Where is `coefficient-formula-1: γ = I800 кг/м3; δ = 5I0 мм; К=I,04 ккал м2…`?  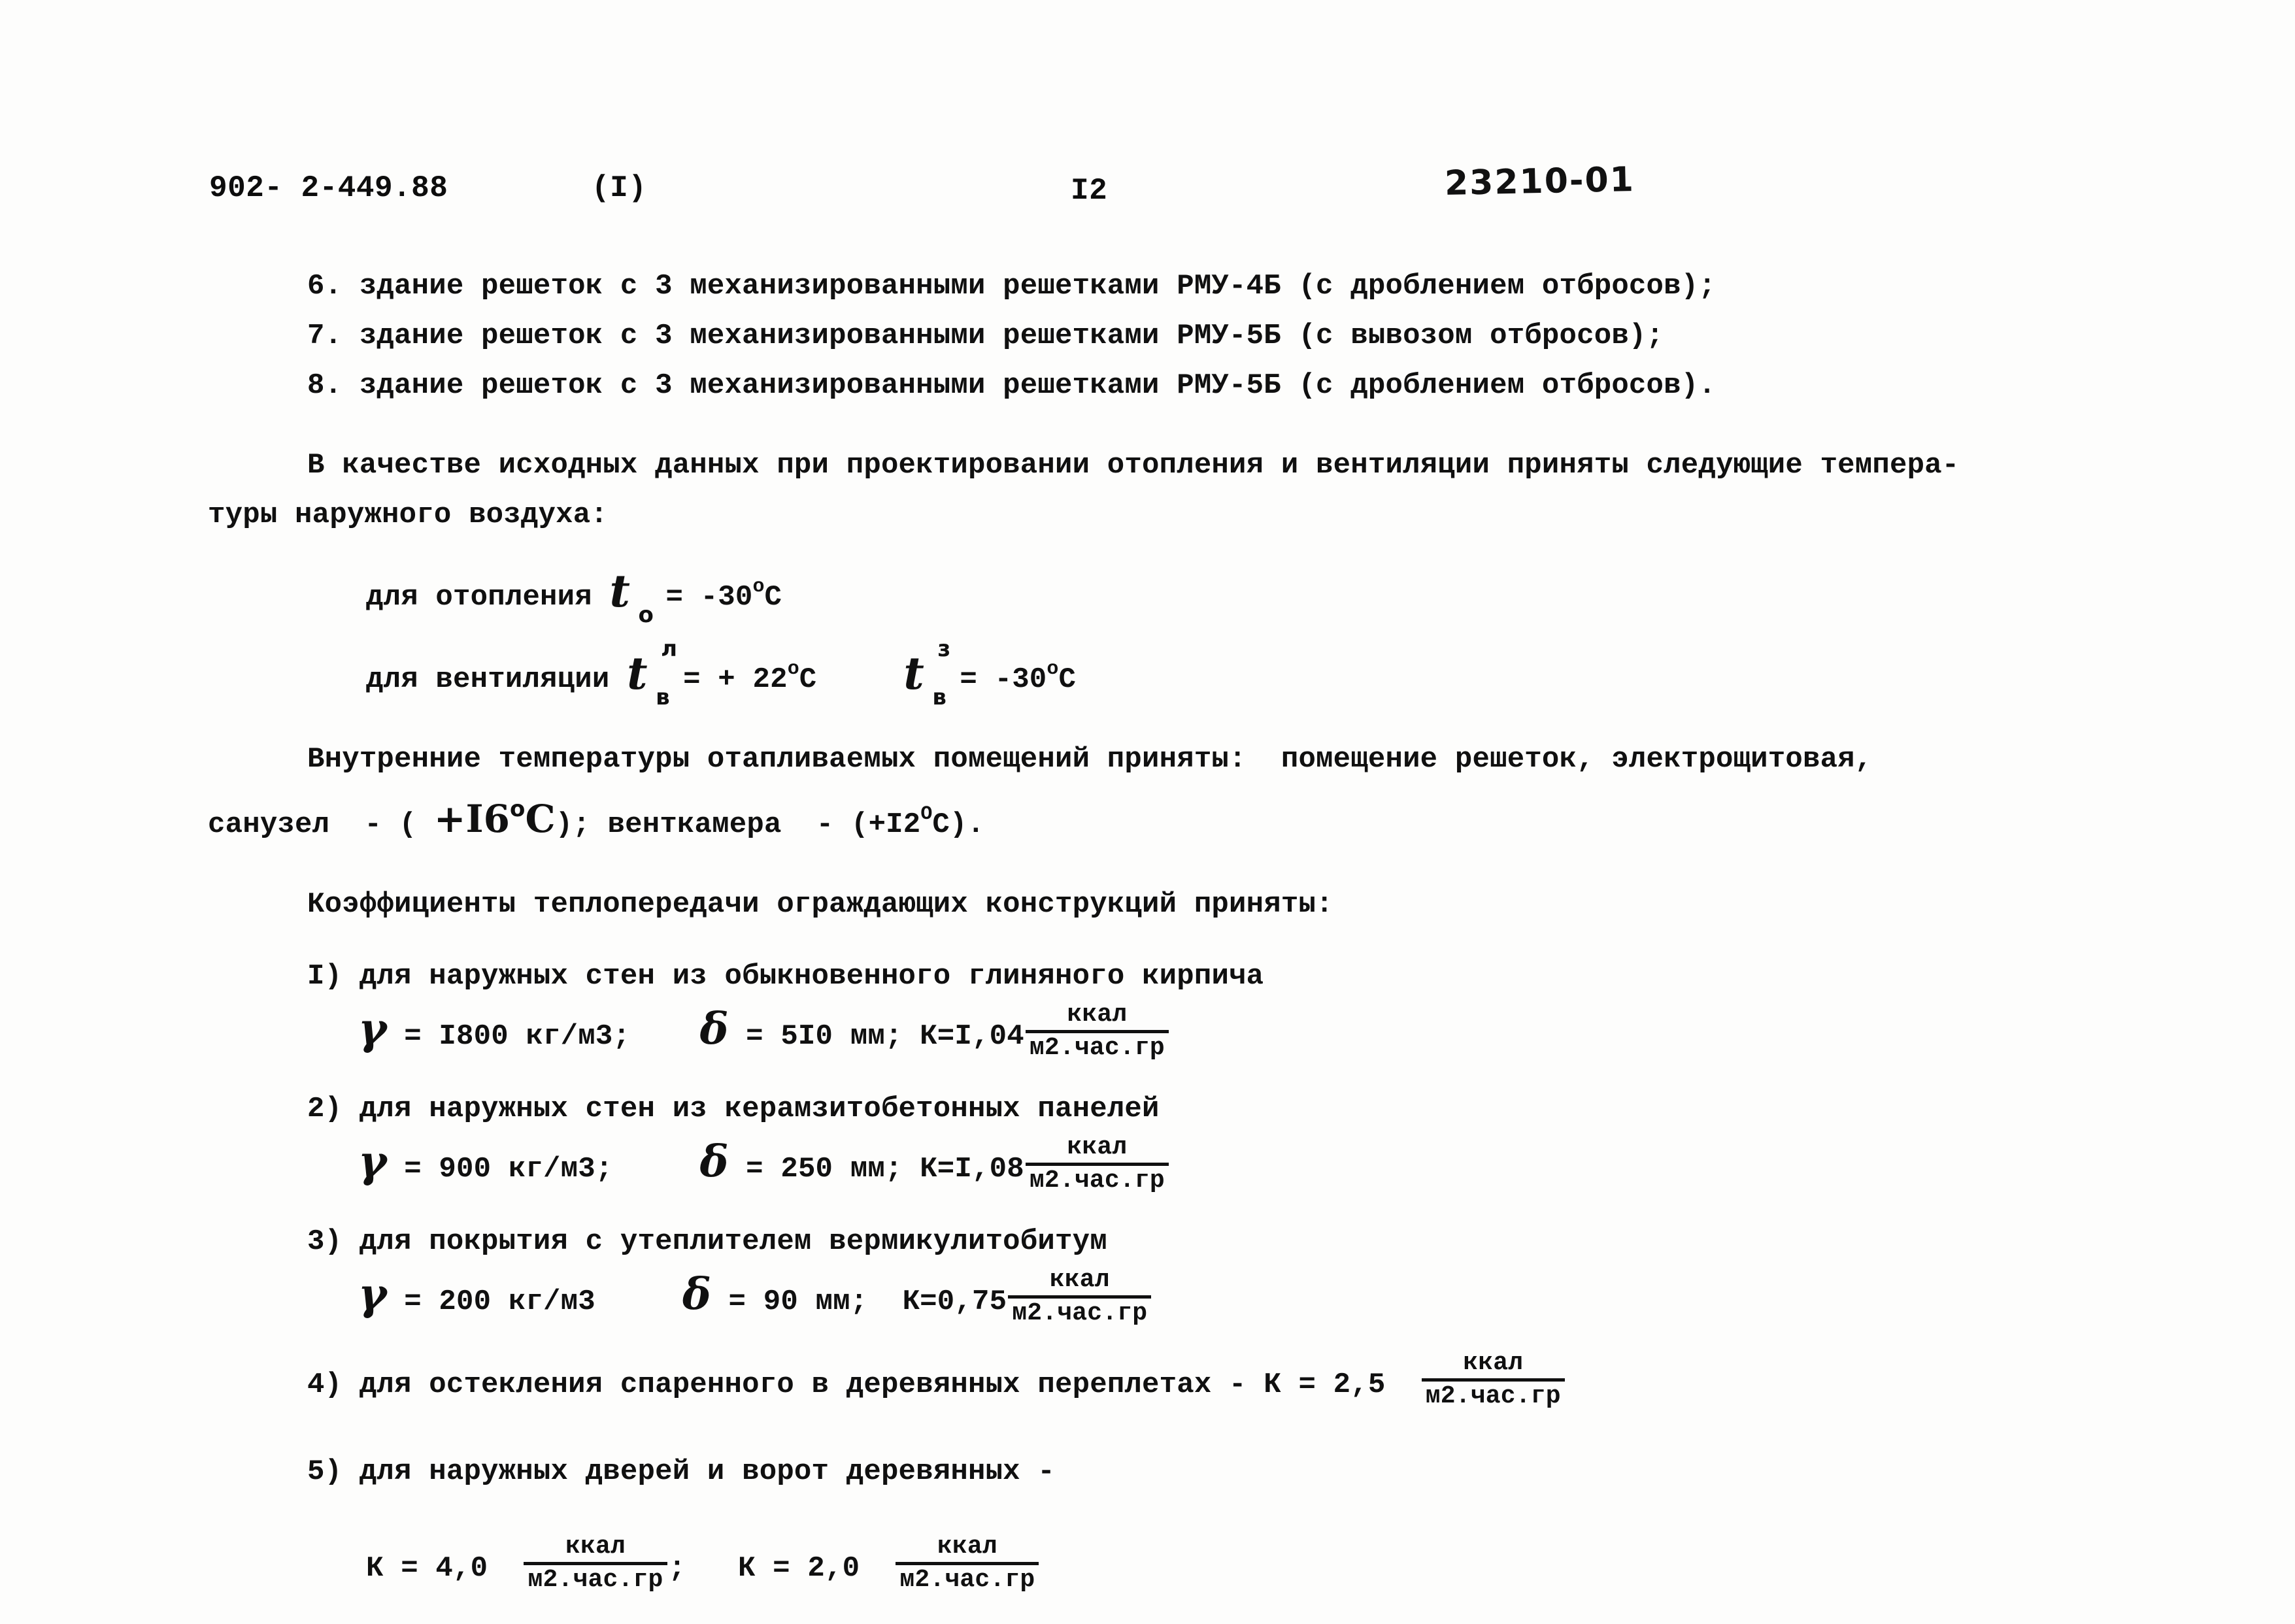
coefficient-formula-1: γ = I800 кг/м3; δ = 5I0 мм; К=I,04 ккал м2… is located at coordinates (1147, 1031).